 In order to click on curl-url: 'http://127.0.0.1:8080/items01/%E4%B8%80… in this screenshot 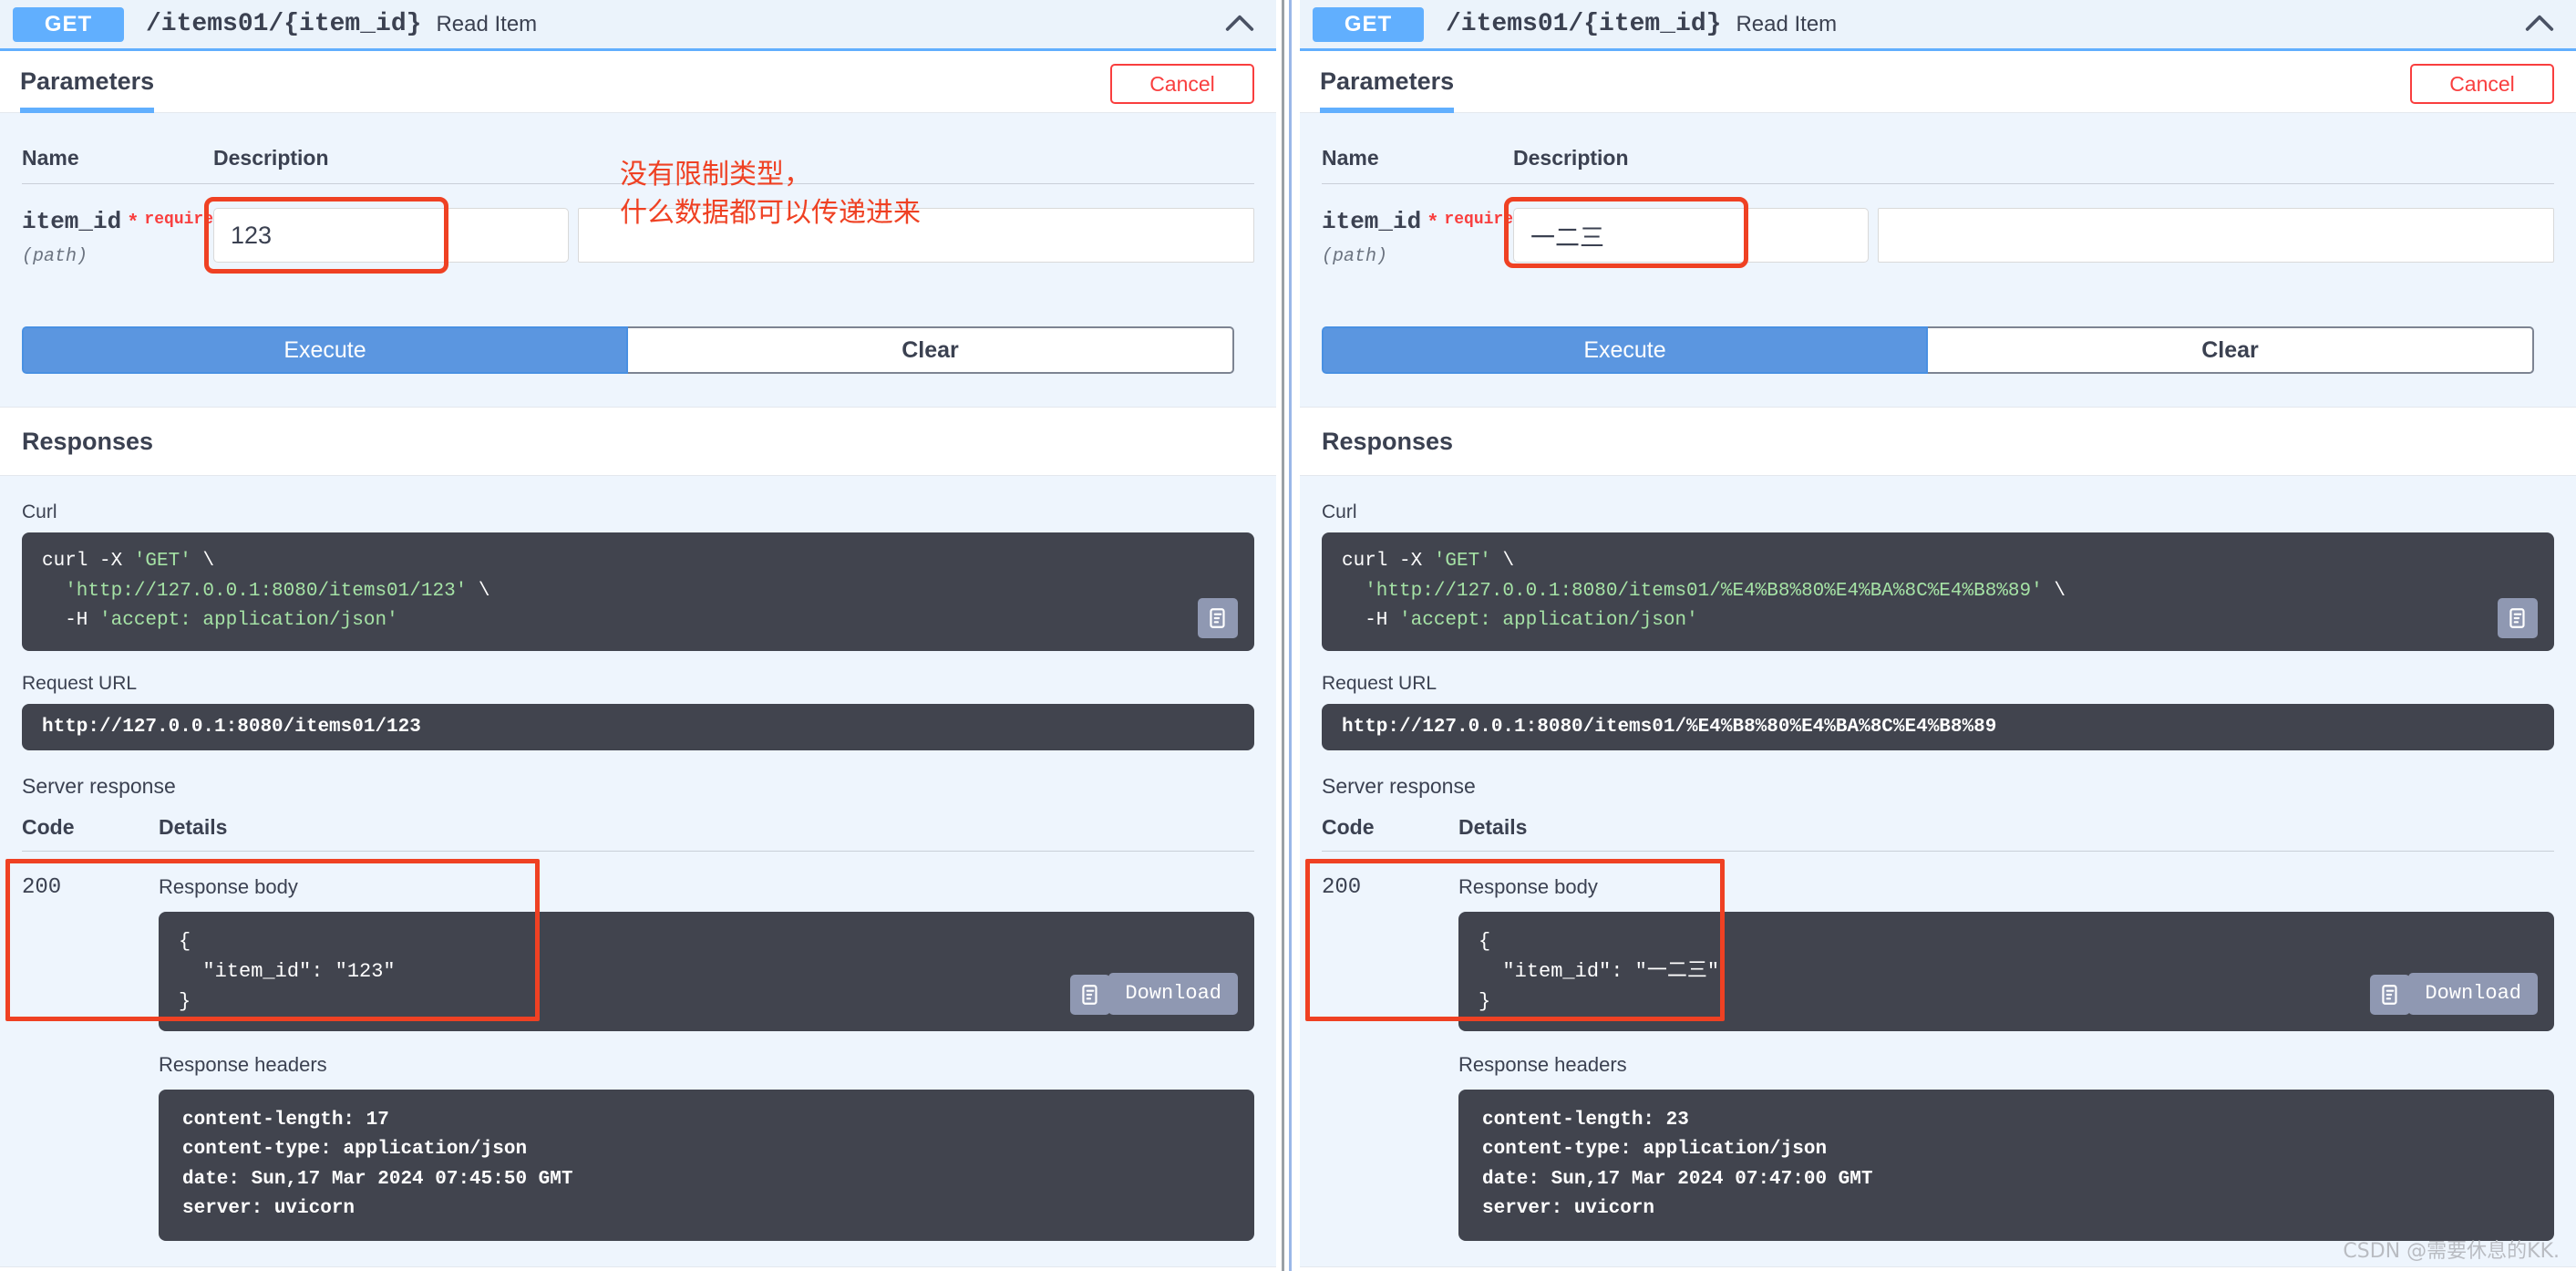, I will do `click(1692, 591)`.